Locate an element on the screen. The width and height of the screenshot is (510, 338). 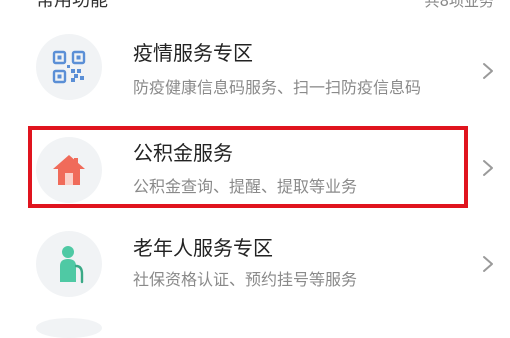
item-title: 老年人服务专区 is located at coordinates (203, 248).